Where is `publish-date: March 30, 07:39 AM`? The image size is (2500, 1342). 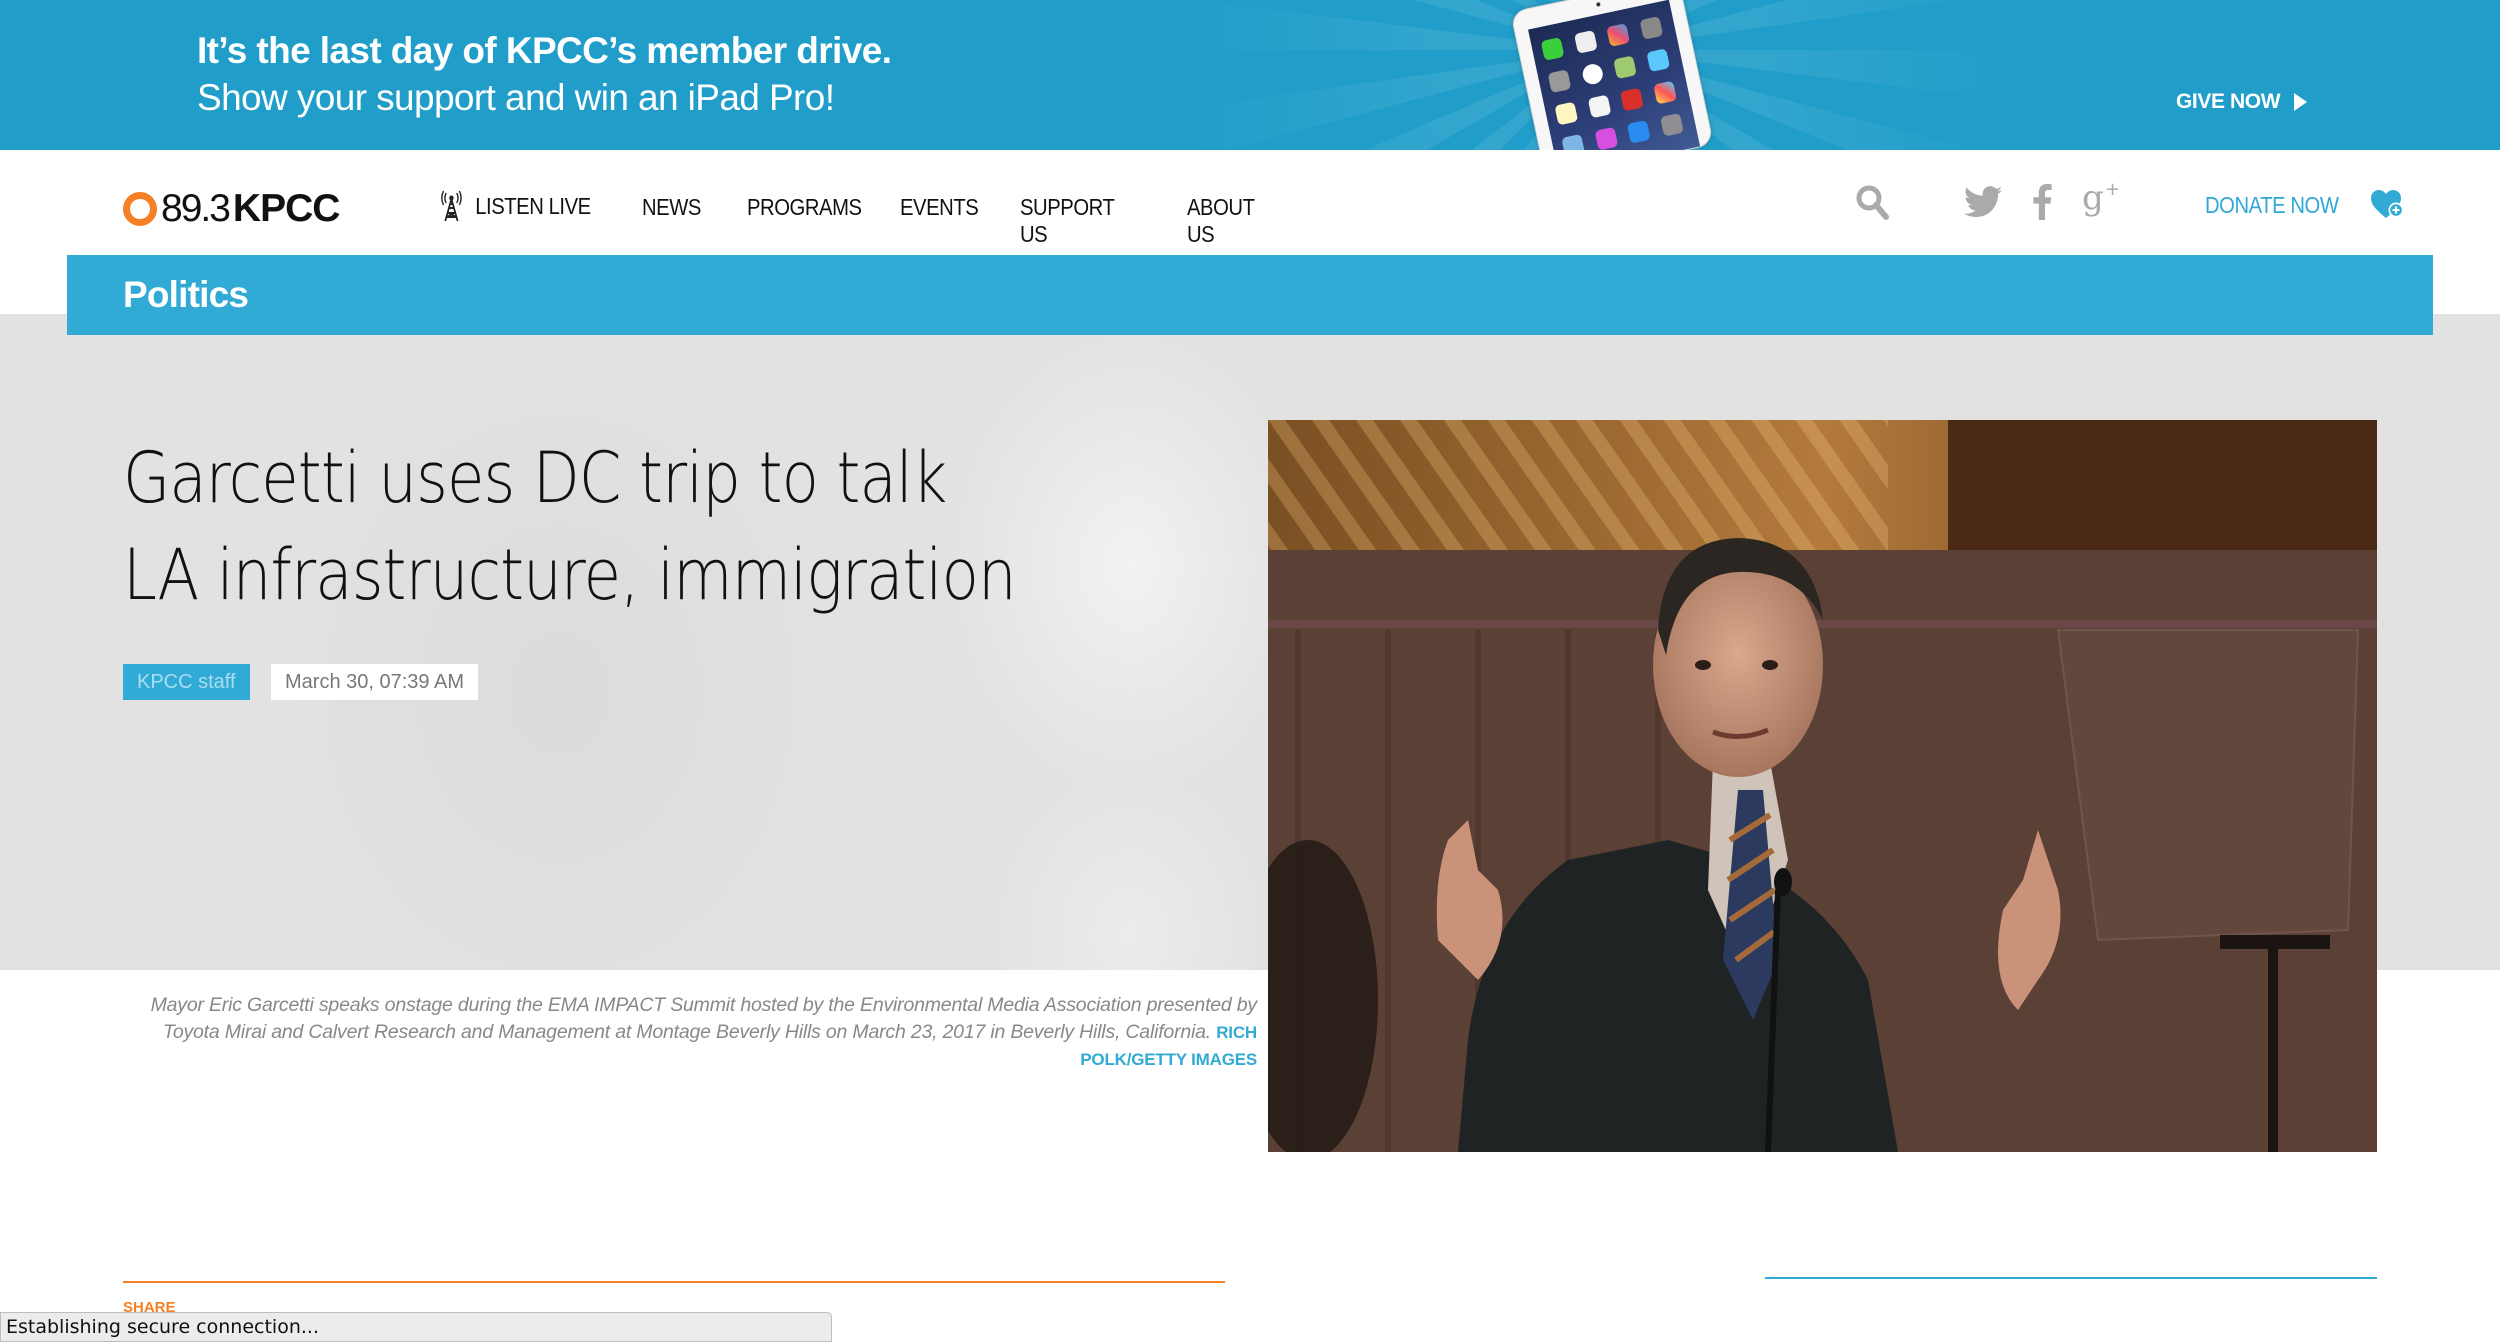 publish-date: March 30, 07:39 AM is located at coordinates (374, 682).